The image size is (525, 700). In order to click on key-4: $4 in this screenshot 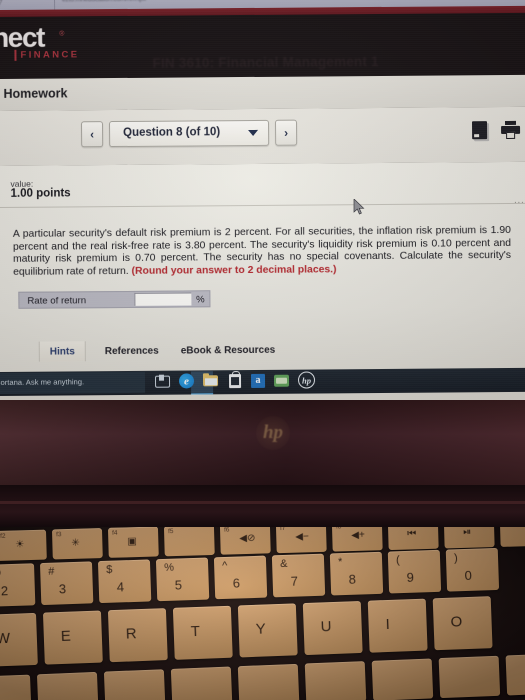, I will do `click(124, 581)`.